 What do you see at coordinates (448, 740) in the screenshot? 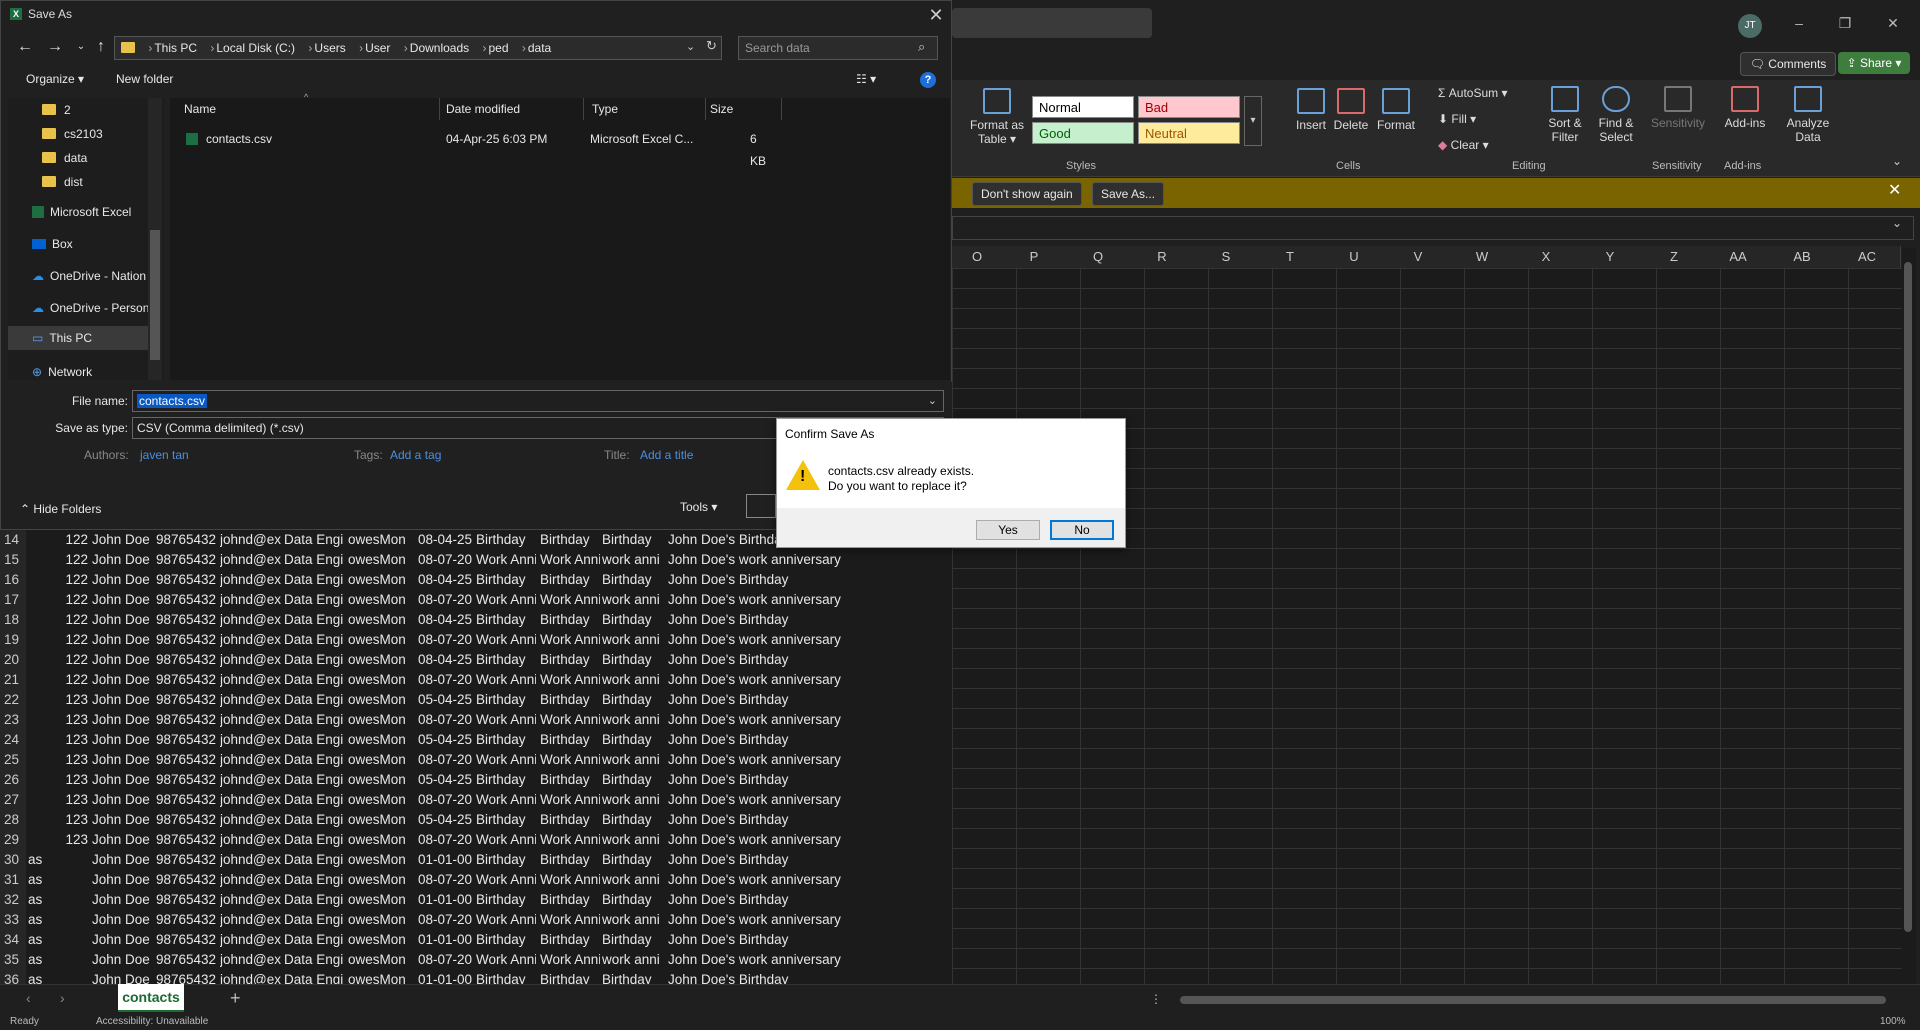
I see `table-cell: 05-04-25` at bounding box center [448, 740].